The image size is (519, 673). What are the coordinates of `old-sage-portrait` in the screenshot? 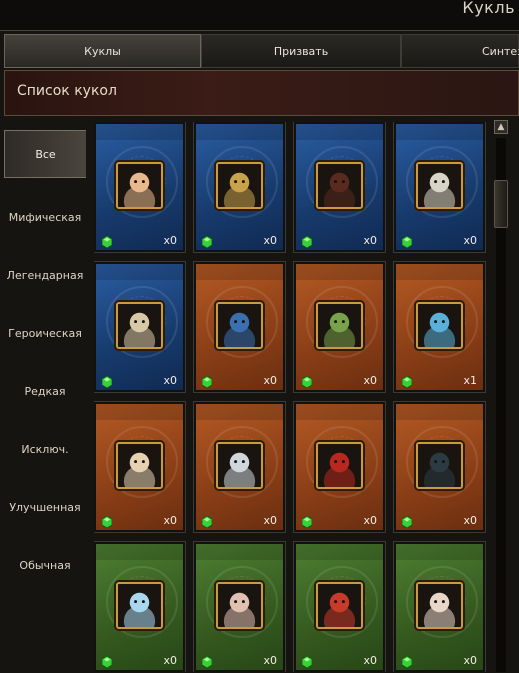 It's located at (439, 605).